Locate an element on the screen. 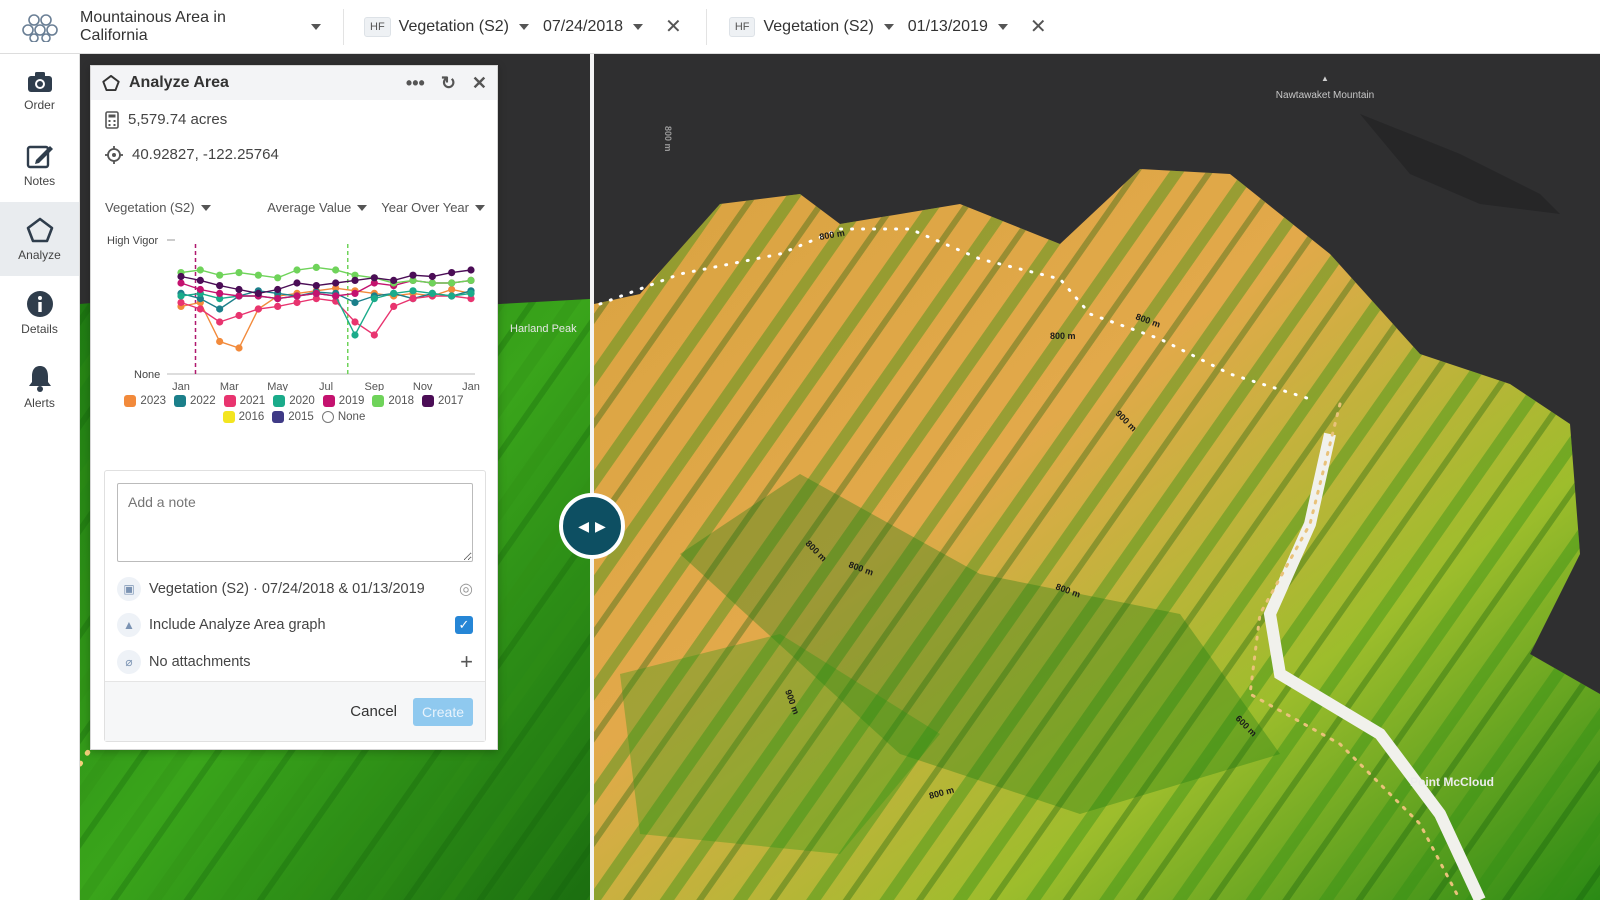 Image resolution: width=1600 pixels, height=900 pixels. legend-item-2023: 2023 is located at coordinates (145, 401).